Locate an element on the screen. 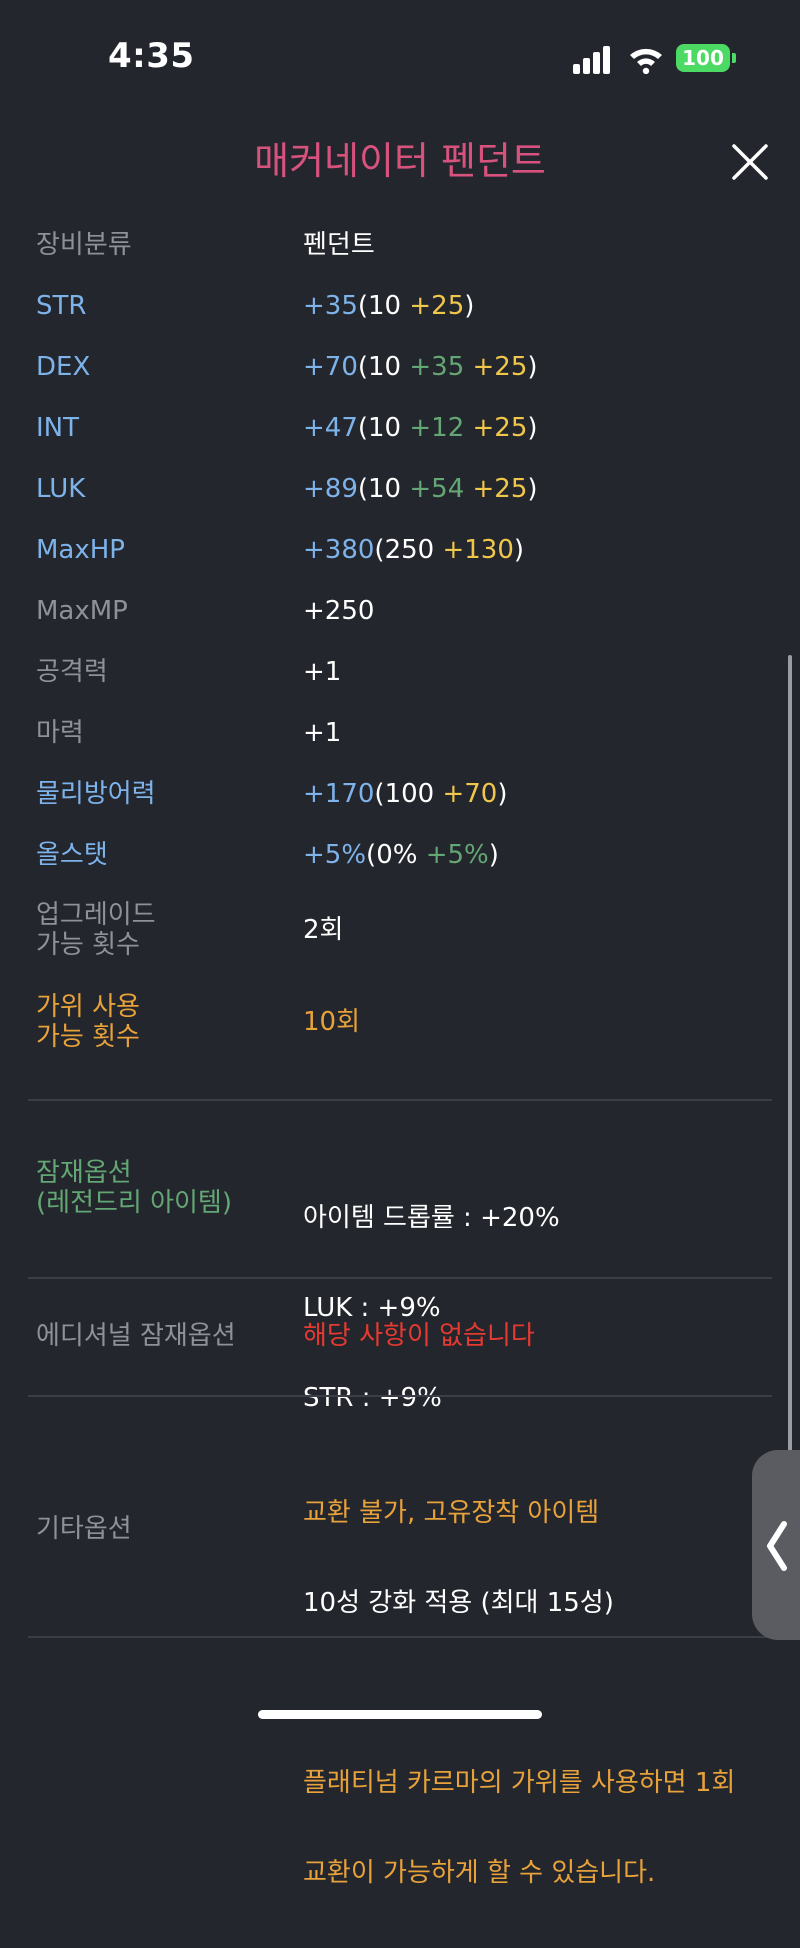  stat-value: 펜던트 is located at coordinates (339, 245).